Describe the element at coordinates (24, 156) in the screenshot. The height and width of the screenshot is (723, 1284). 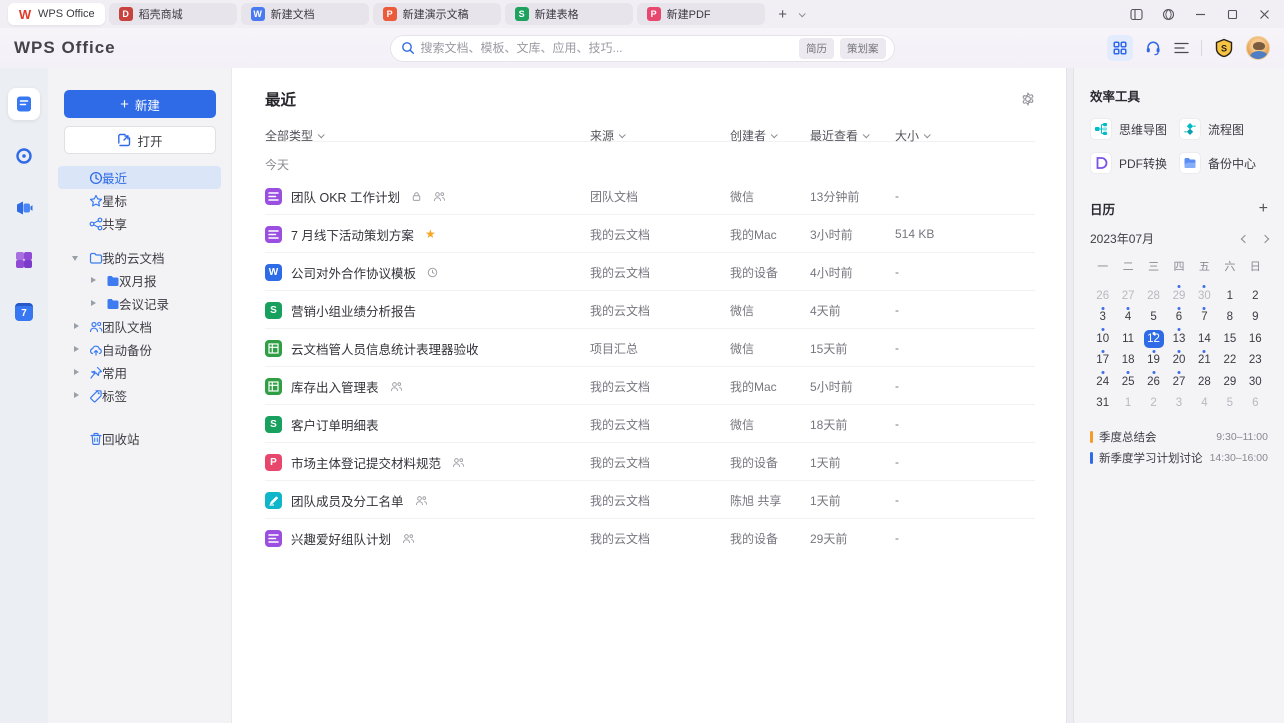
I see `rail-item-messages` at that location.